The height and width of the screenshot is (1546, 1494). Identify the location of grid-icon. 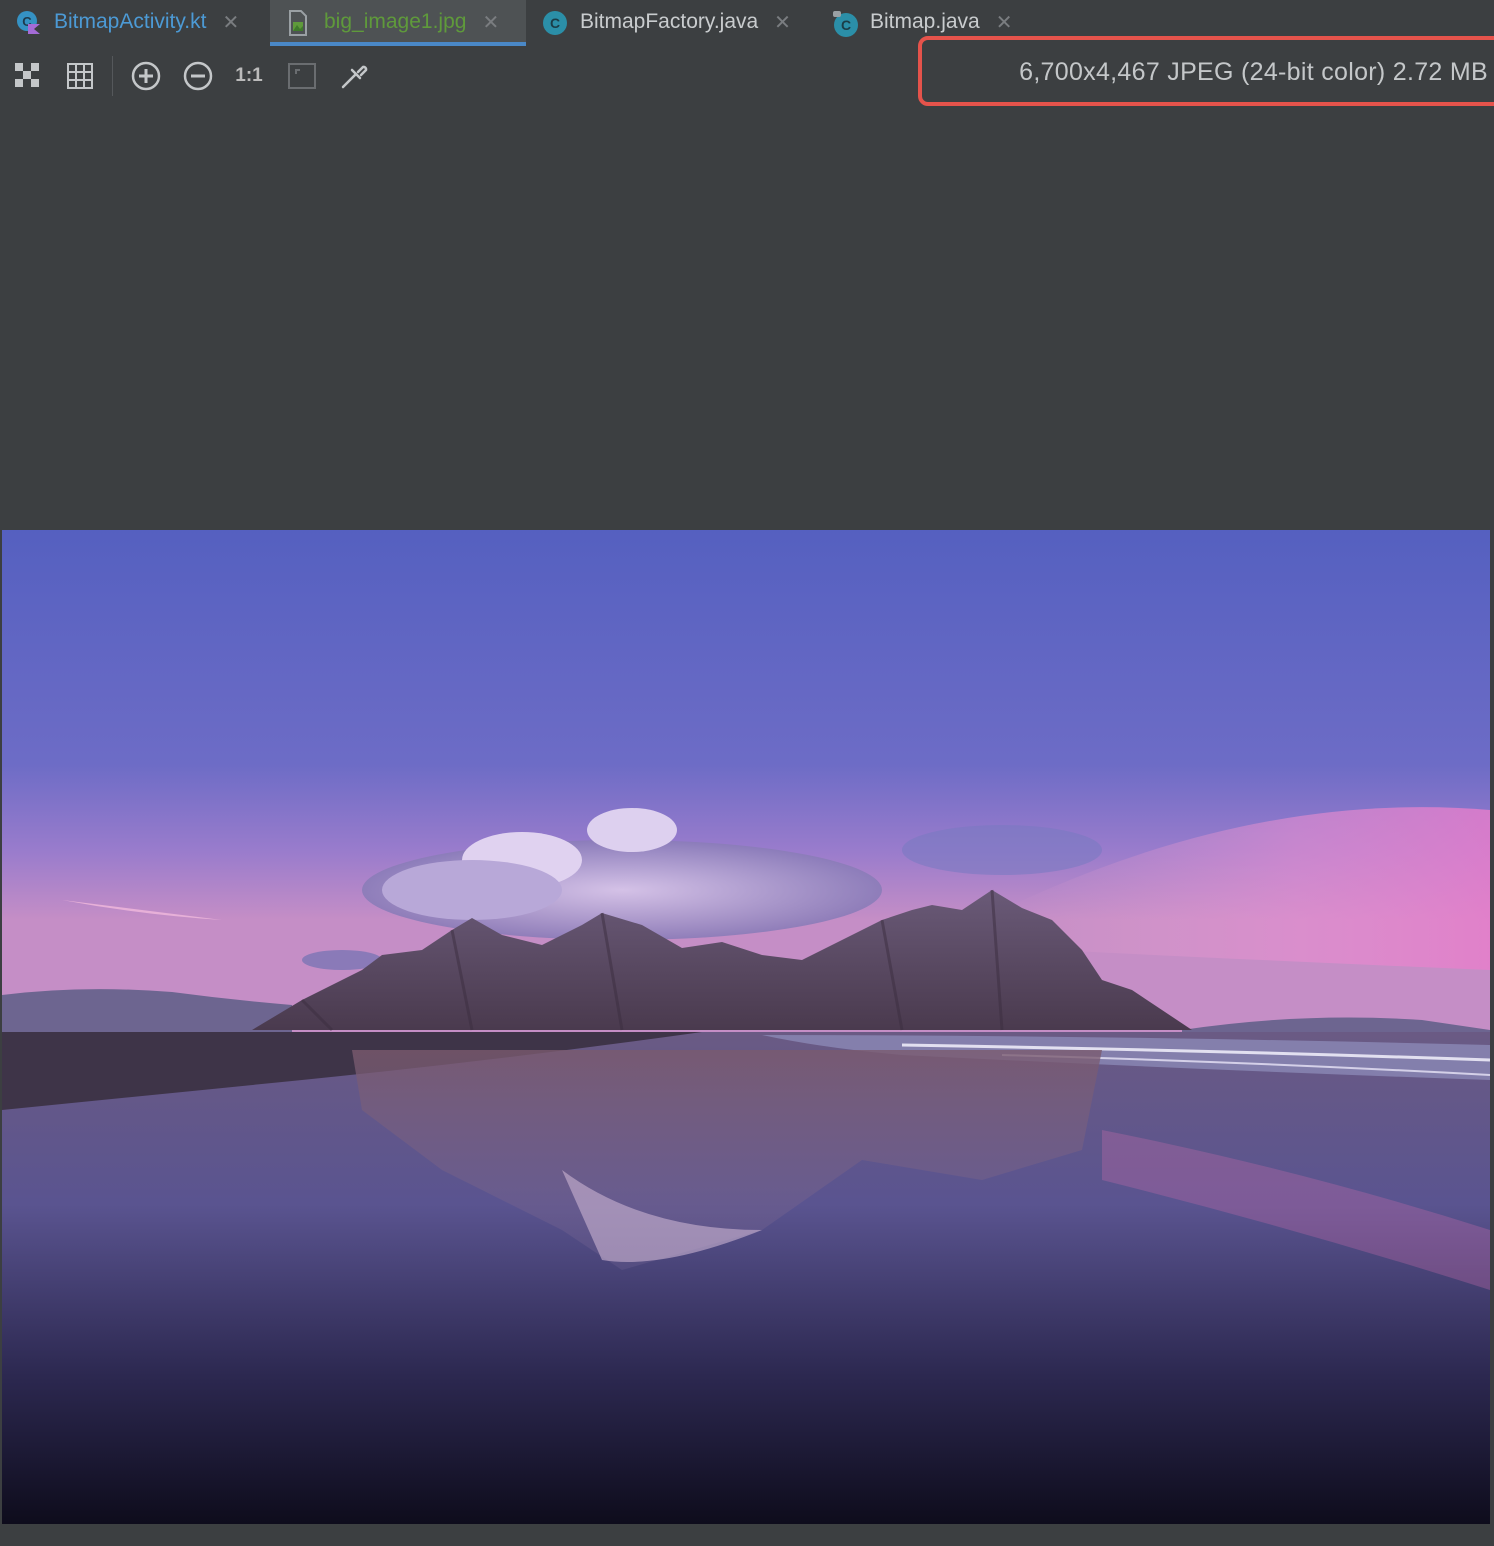
(80, 76).